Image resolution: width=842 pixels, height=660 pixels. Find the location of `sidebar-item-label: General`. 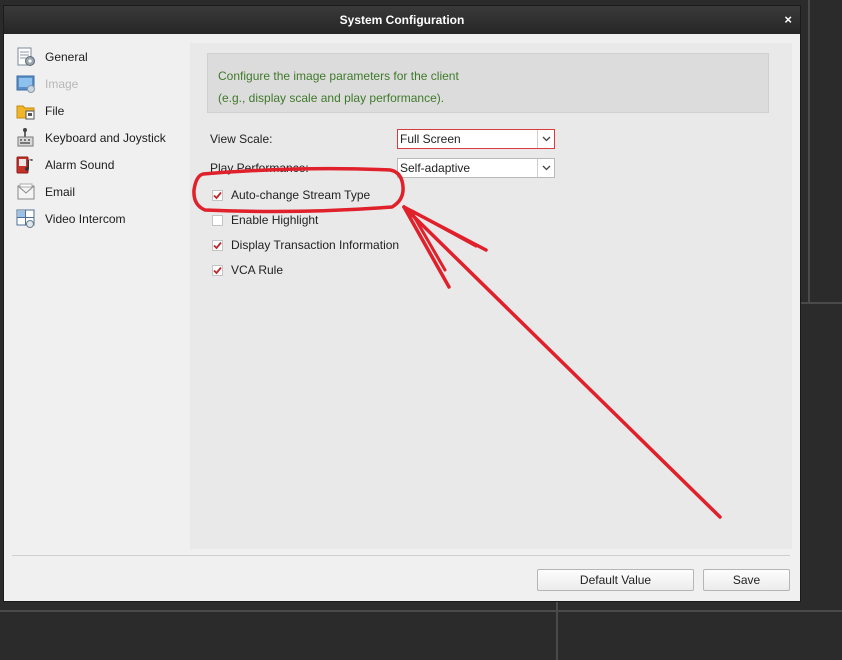

sidebar-item-label: General is located at coordinates (66, 56).